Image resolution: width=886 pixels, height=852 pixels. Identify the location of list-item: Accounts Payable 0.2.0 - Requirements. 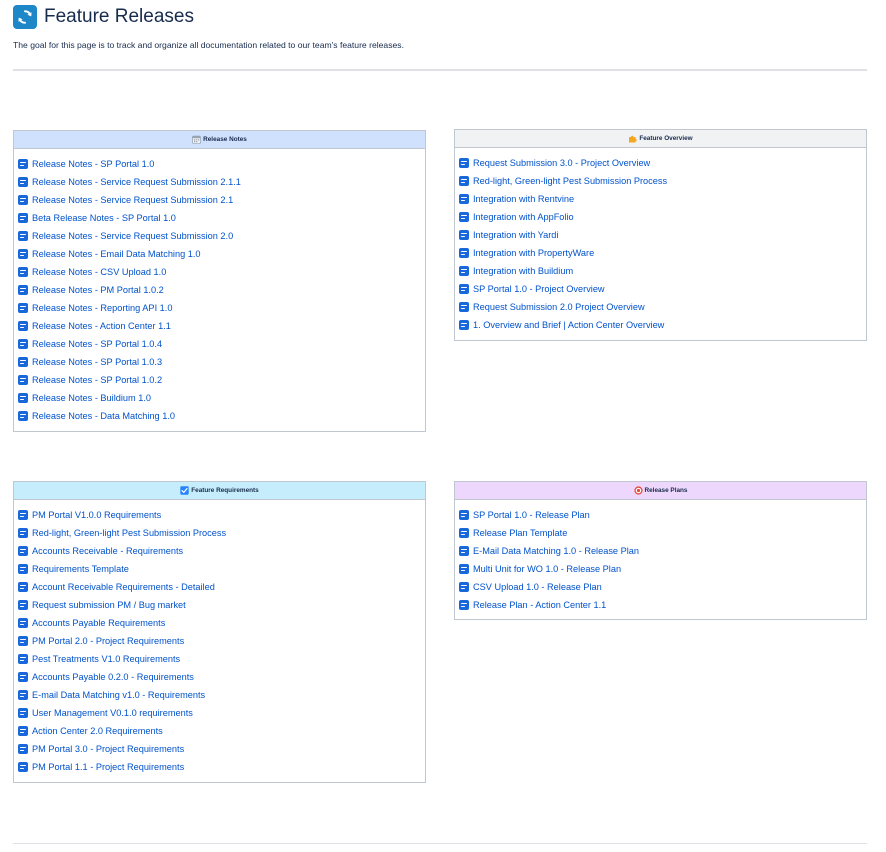
(221, 677).